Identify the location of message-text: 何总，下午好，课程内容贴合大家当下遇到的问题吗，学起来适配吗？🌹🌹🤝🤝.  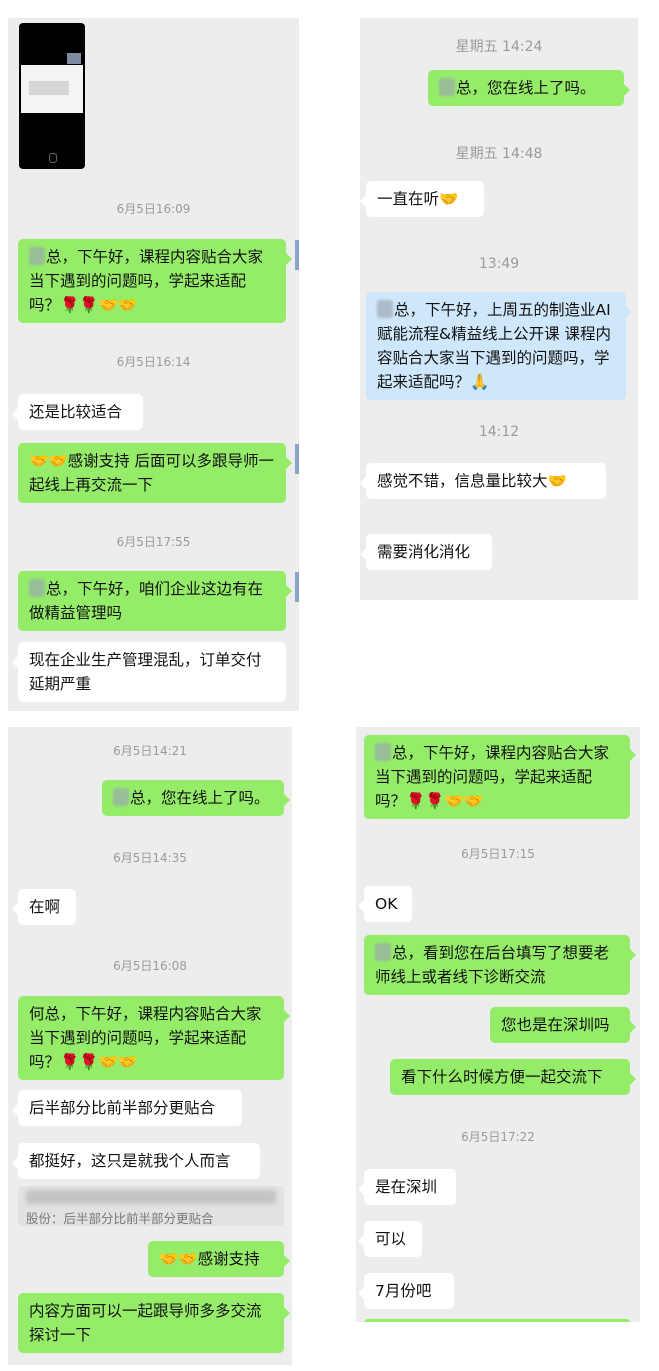
(145, 1038).